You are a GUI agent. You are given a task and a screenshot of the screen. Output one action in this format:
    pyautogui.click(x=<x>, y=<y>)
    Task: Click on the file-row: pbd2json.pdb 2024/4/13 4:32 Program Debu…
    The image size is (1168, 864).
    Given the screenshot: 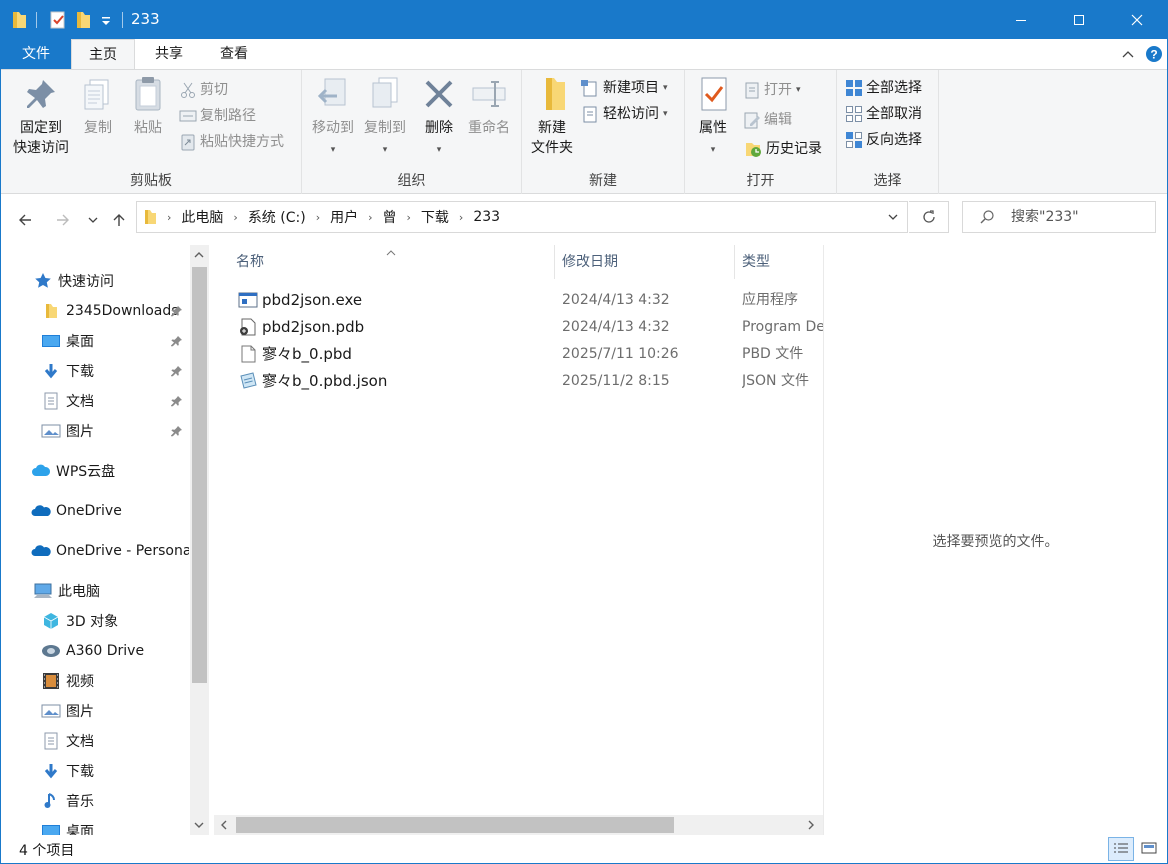 What is the action you would take?
    pyautogui.click(x=518, y=327)
    